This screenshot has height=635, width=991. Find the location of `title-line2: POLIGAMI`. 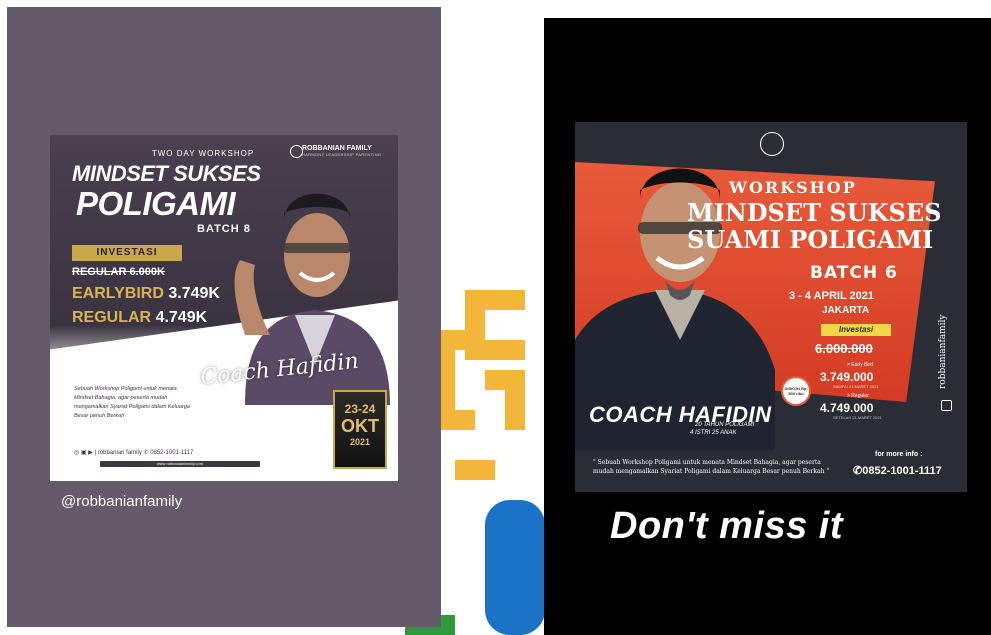

title-line2: POLIGAMI is located at coordinates (156, 203).